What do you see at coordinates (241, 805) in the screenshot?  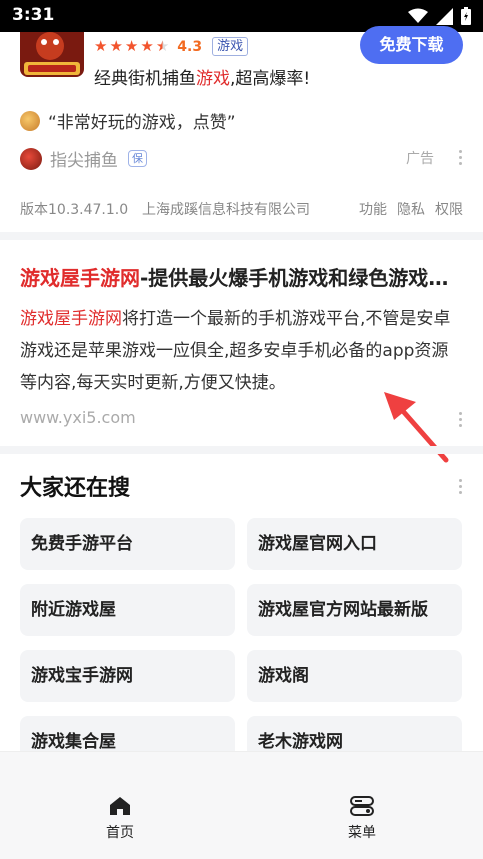 I see `bottom-nav: 首页 菜单` at bounding box center [241, 805].